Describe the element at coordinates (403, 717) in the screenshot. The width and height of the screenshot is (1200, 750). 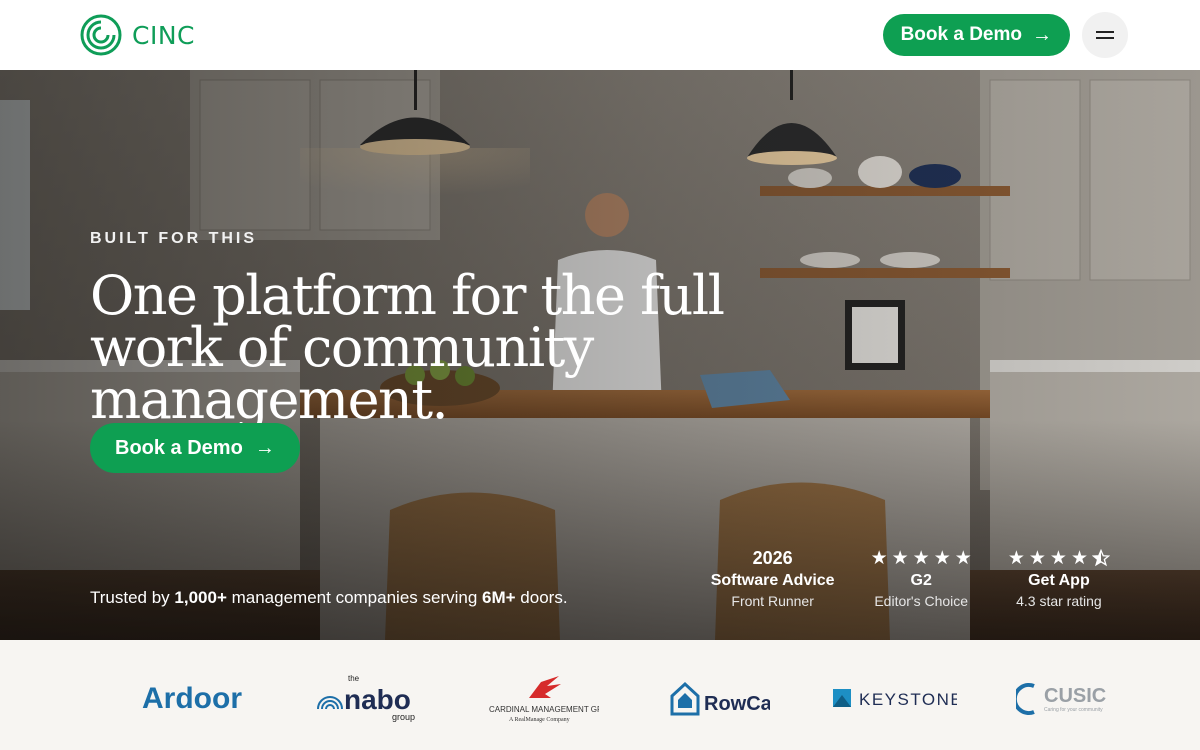
I see `svg-text: group` at that location.